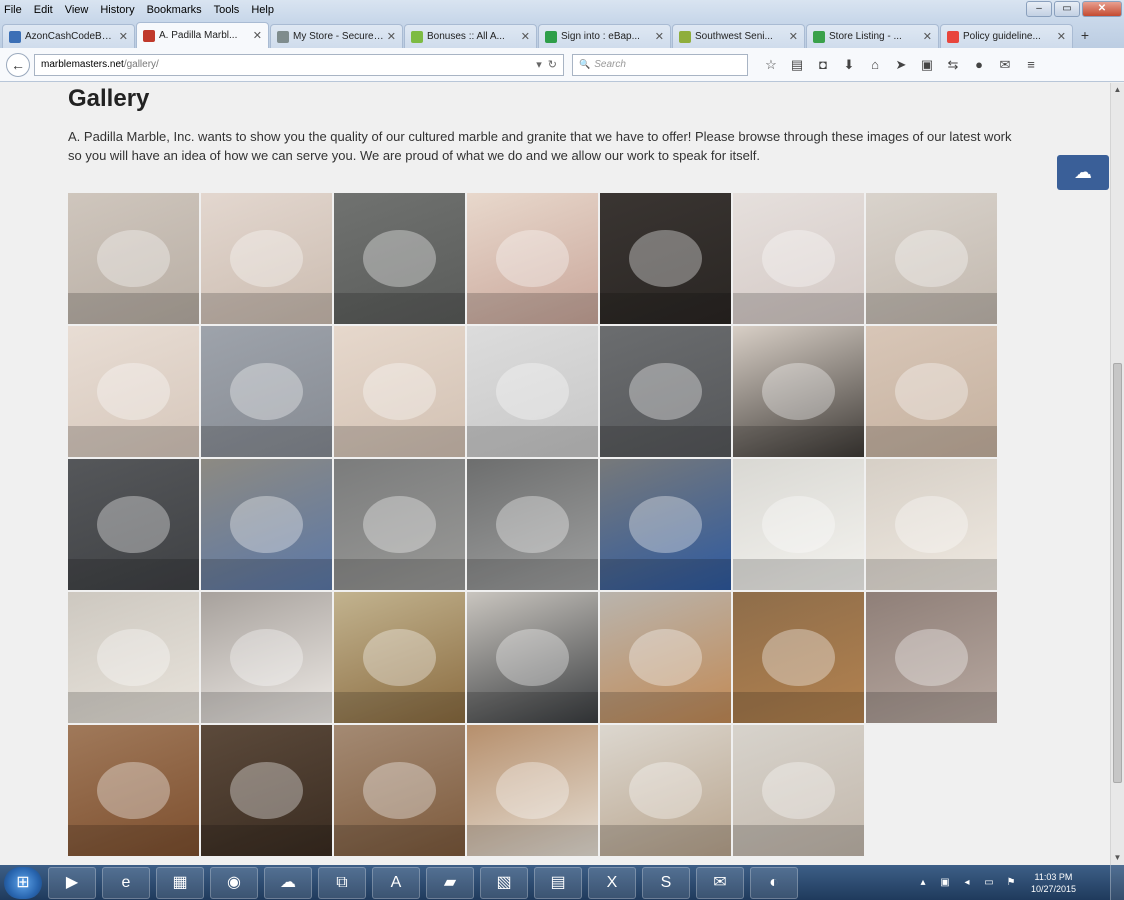  I want to click on download-icon: ⬇, so click(849, 65).